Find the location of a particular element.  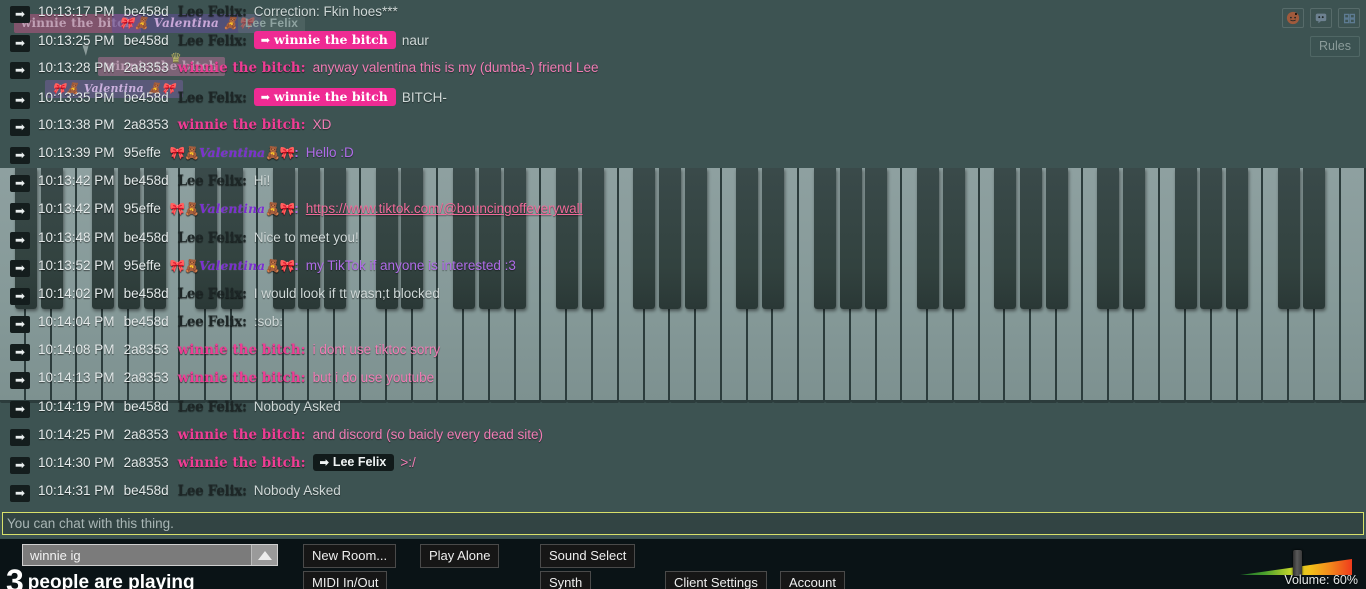

room-name-container is located at coordinates (150, 555).